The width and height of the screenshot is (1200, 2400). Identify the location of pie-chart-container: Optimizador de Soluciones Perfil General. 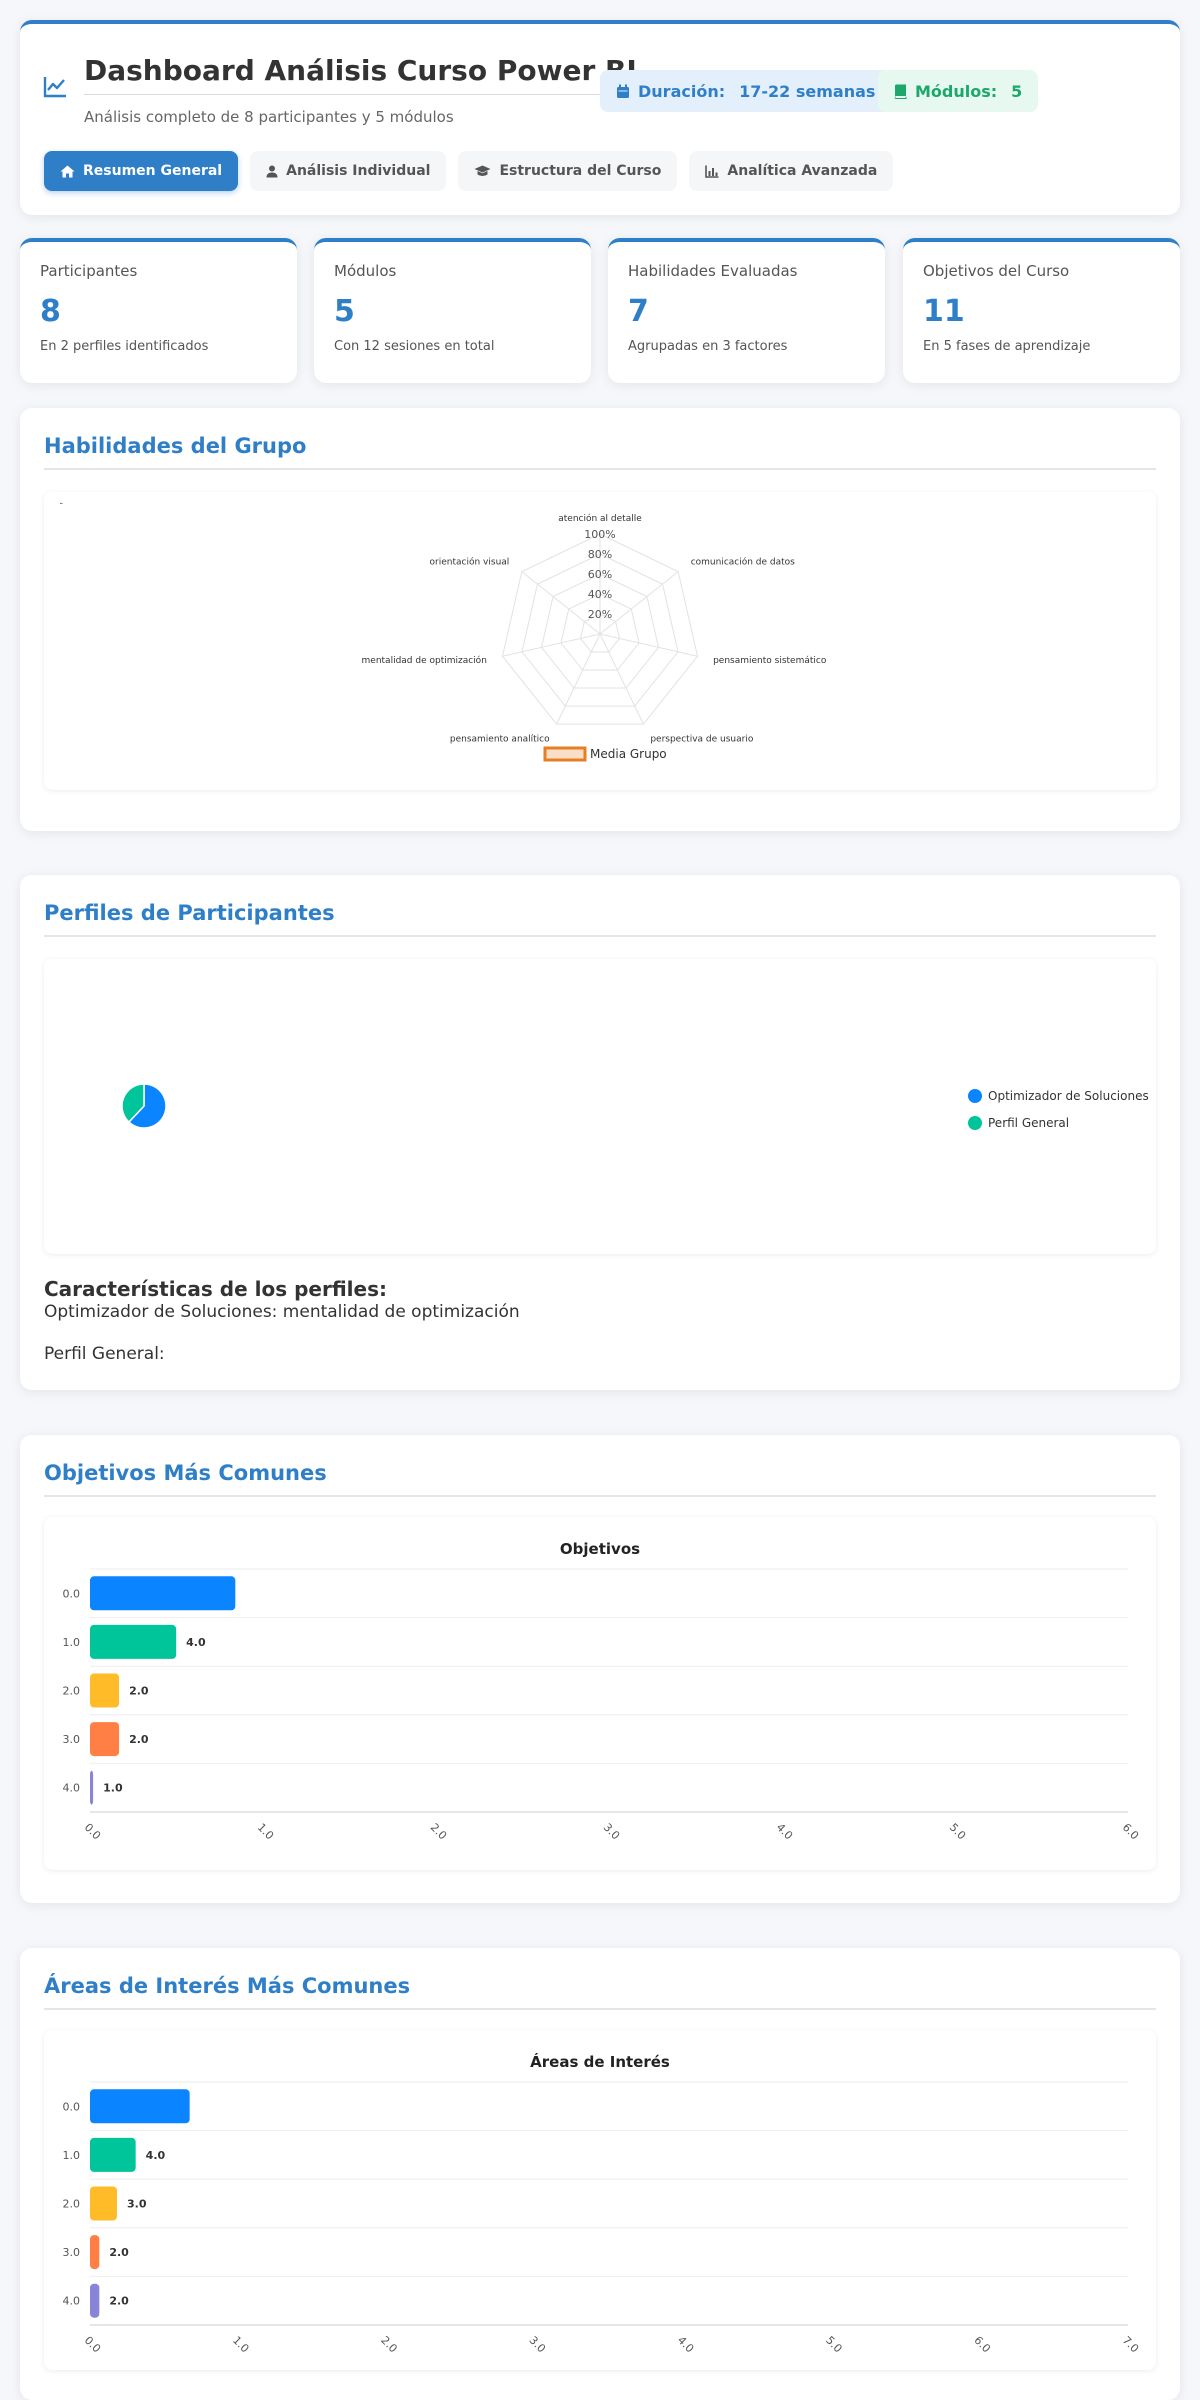
(600, 1106).